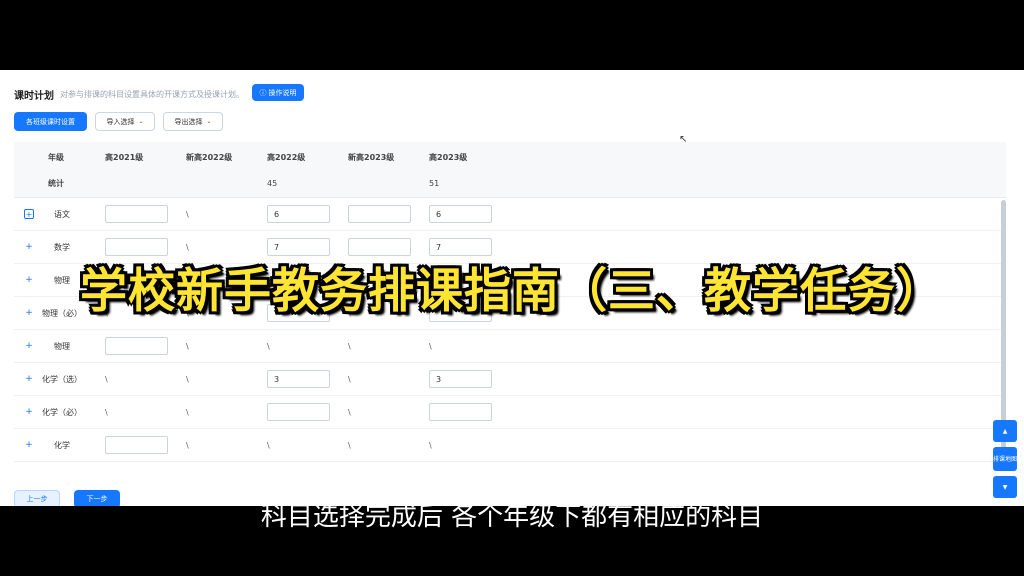 The height and width of the screenshot is (576, 1024). What do you see at coordinates (510, 412) in the screenshot?
I see `table-row: + 化学（必） \ \ \` at bounding box center [510, 412].